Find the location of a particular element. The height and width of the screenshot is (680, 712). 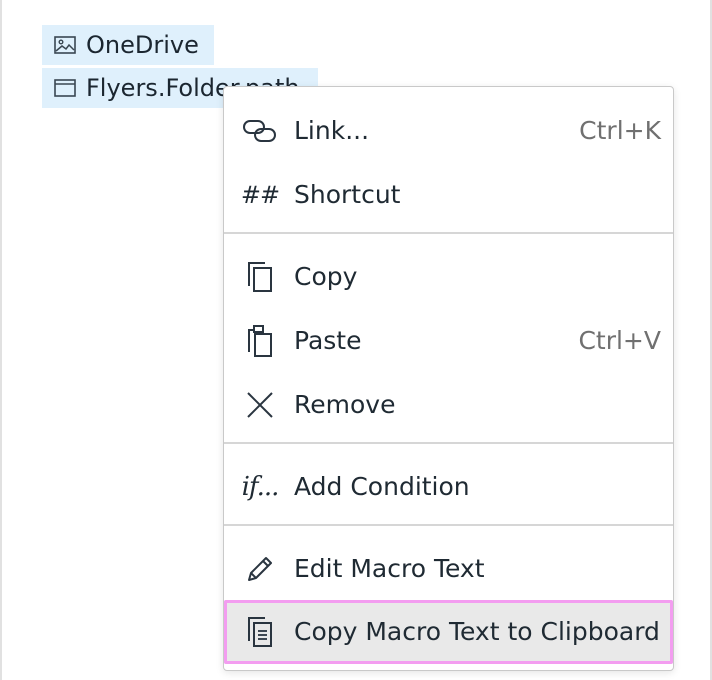

onedrive-token: OneDrive is located at coordinates (128, 45).